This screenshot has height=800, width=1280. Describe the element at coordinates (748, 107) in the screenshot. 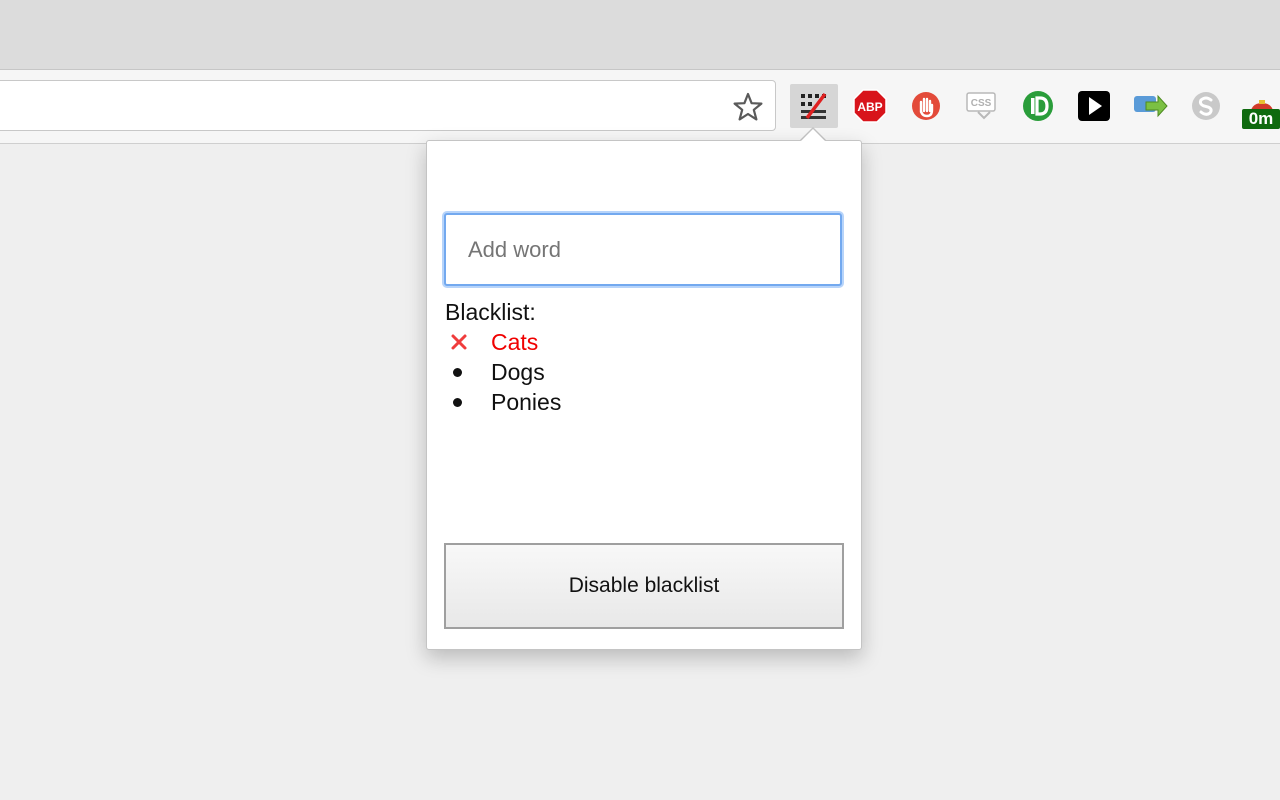

I see `star-outline-icon` at that location.